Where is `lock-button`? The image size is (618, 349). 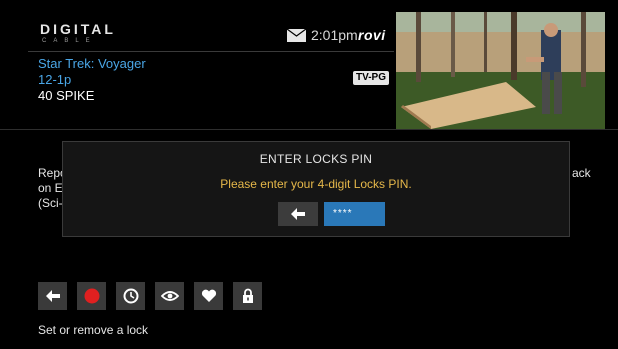
lock-button is located at coordinates (247, 296).